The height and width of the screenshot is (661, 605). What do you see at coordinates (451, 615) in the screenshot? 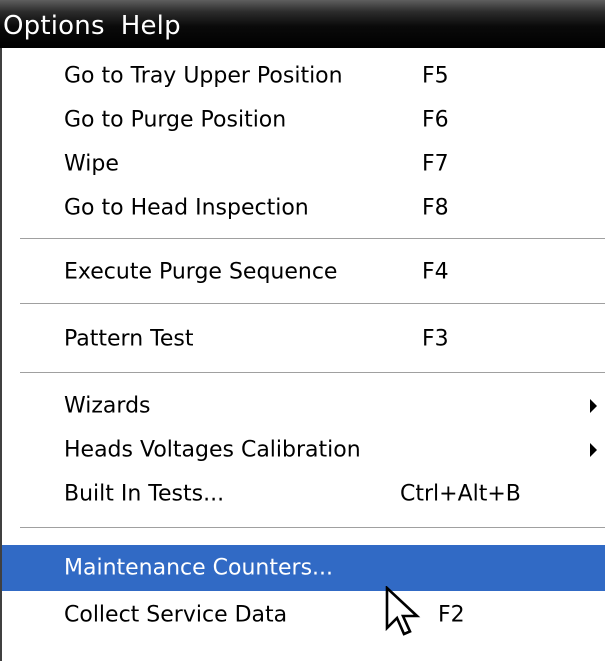
I see `menu-item-shortcut: F2` at bounding box center [451, 615].